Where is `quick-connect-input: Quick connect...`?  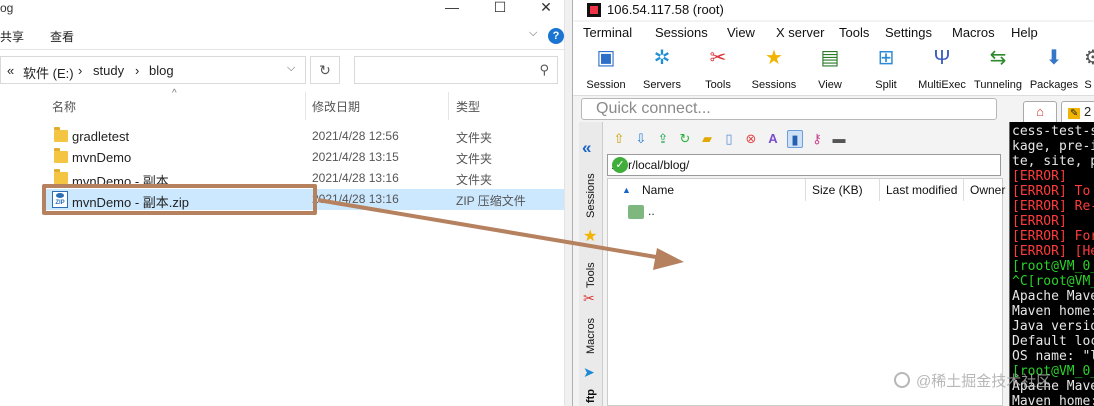
quick-connect-input: Quick connect... is located at coordinates (789, 109).